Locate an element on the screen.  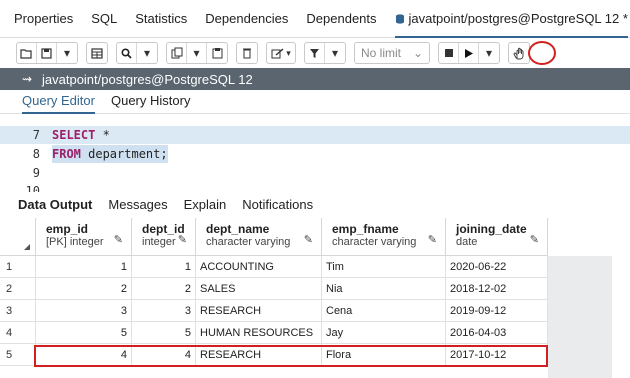
database-icon is located at coordinates (399, 18).